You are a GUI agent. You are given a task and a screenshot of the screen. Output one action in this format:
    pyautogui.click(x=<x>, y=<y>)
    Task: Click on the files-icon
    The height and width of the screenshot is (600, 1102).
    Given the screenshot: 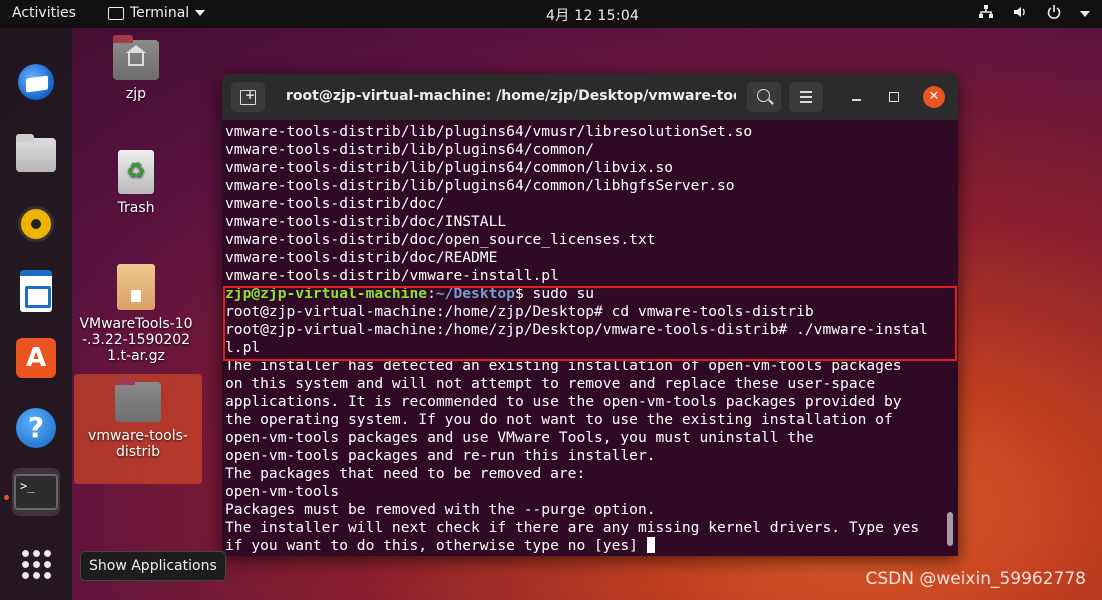 What is the action you would take?
    pyautogui.click(x=36, y=153)
    